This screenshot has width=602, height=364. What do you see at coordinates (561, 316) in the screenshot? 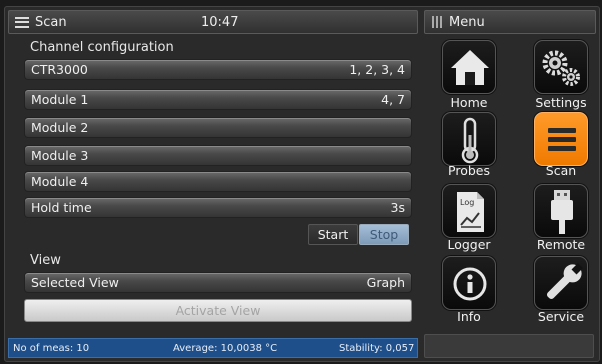
I see `tile-label-service: Service` at bounding box center [561, 316].